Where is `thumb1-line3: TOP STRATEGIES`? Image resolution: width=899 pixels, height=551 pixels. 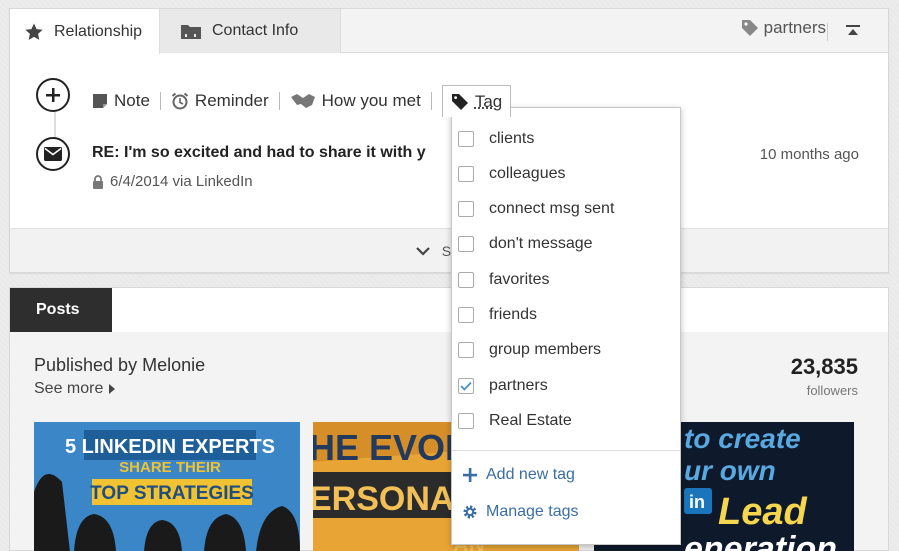 thumb1-line3: TOP STRATEGIES is located at coordinates (172, 493).